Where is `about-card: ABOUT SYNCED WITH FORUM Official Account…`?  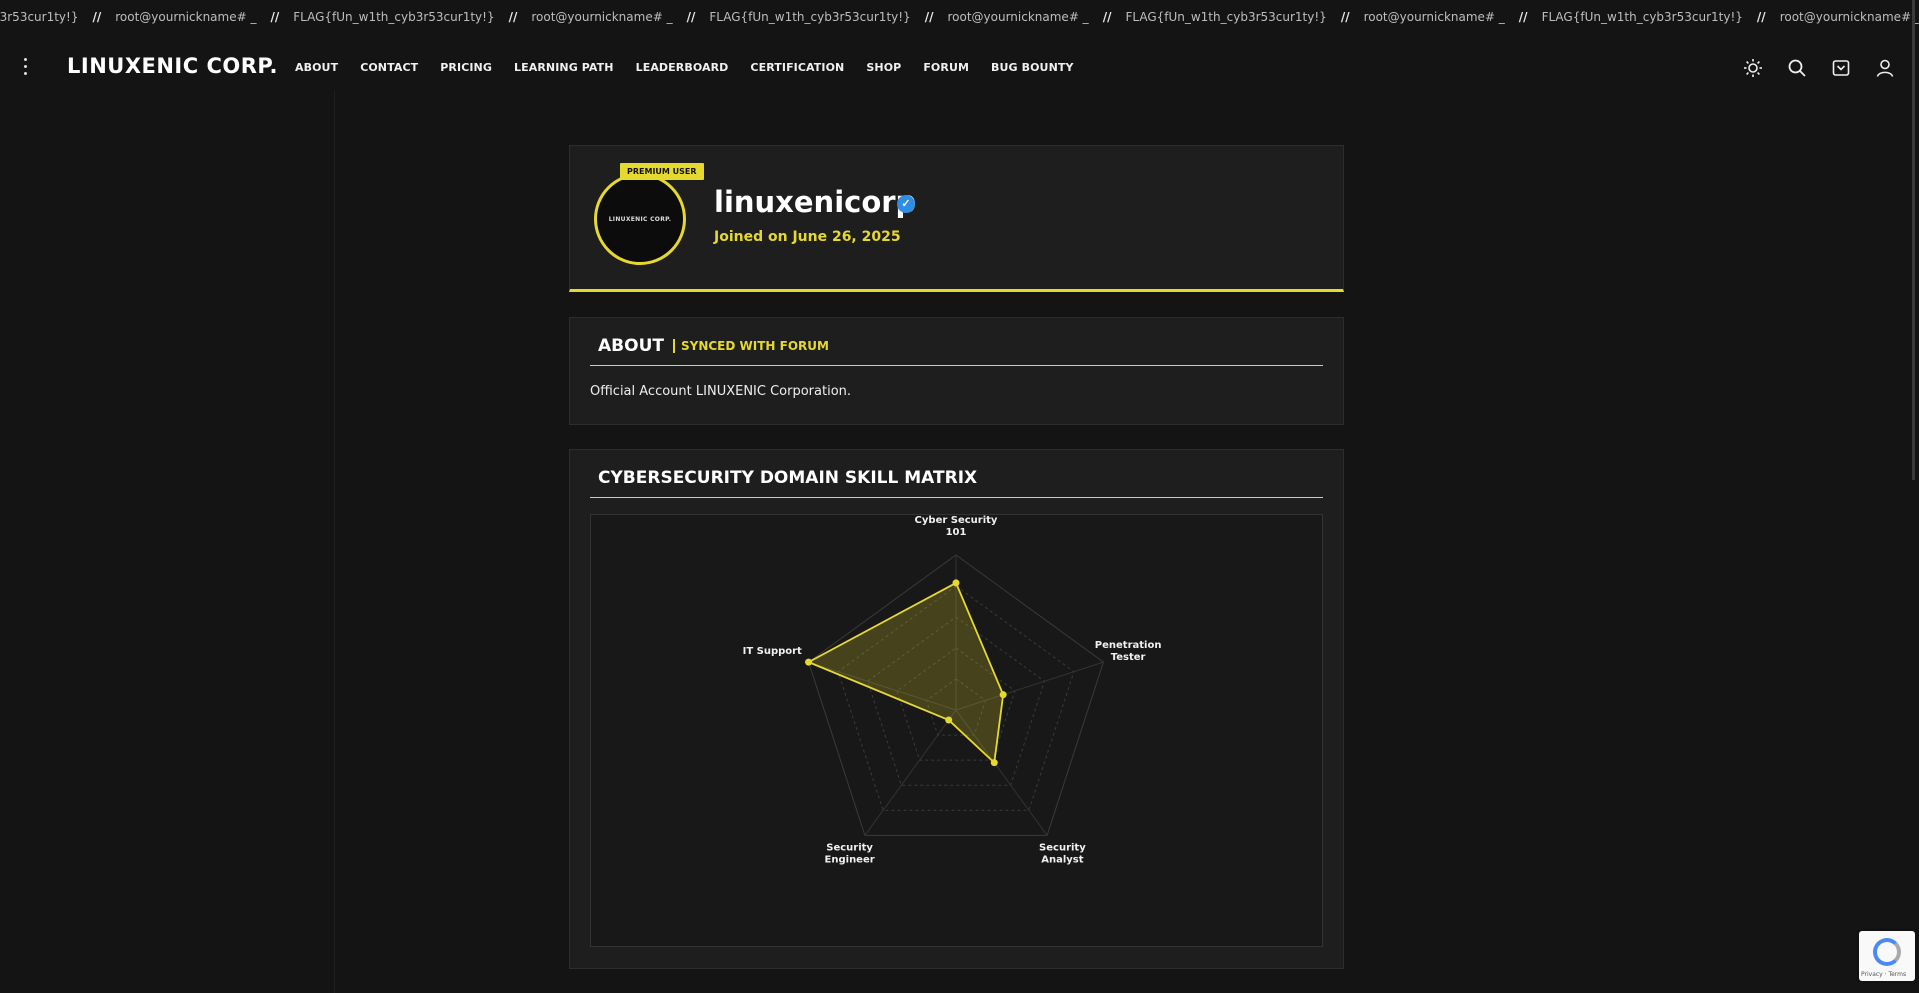 about-card: ABOUT SYNCED WITH FORUM Official Account… is located at coordinates (956, 371).